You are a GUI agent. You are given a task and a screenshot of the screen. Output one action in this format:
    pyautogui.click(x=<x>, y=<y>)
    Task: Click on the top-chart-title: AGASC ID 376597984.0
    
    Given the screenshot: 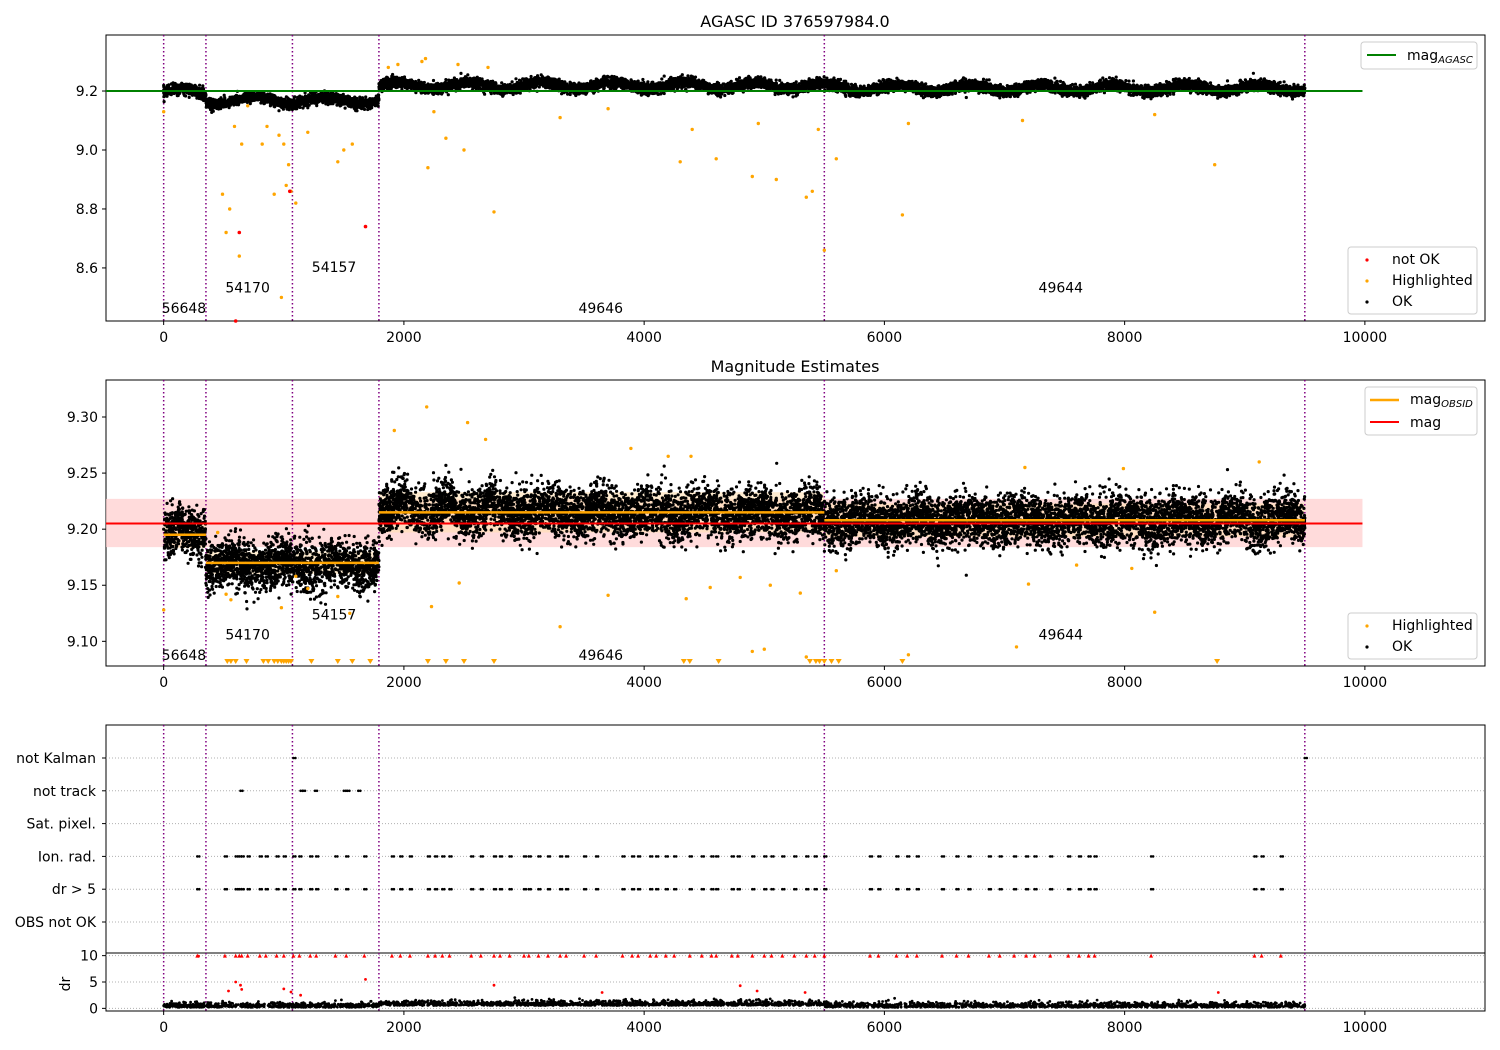 What is the action you would take?
    pyautogui.click(x=794, y=21)
    